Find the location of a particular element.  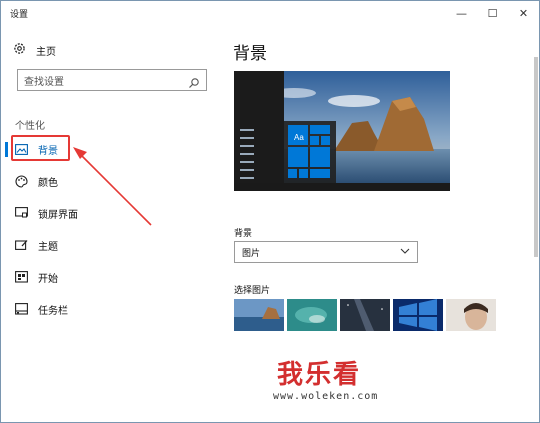

search-placeholder: 查找设置 is located at coordinates (44, 82).